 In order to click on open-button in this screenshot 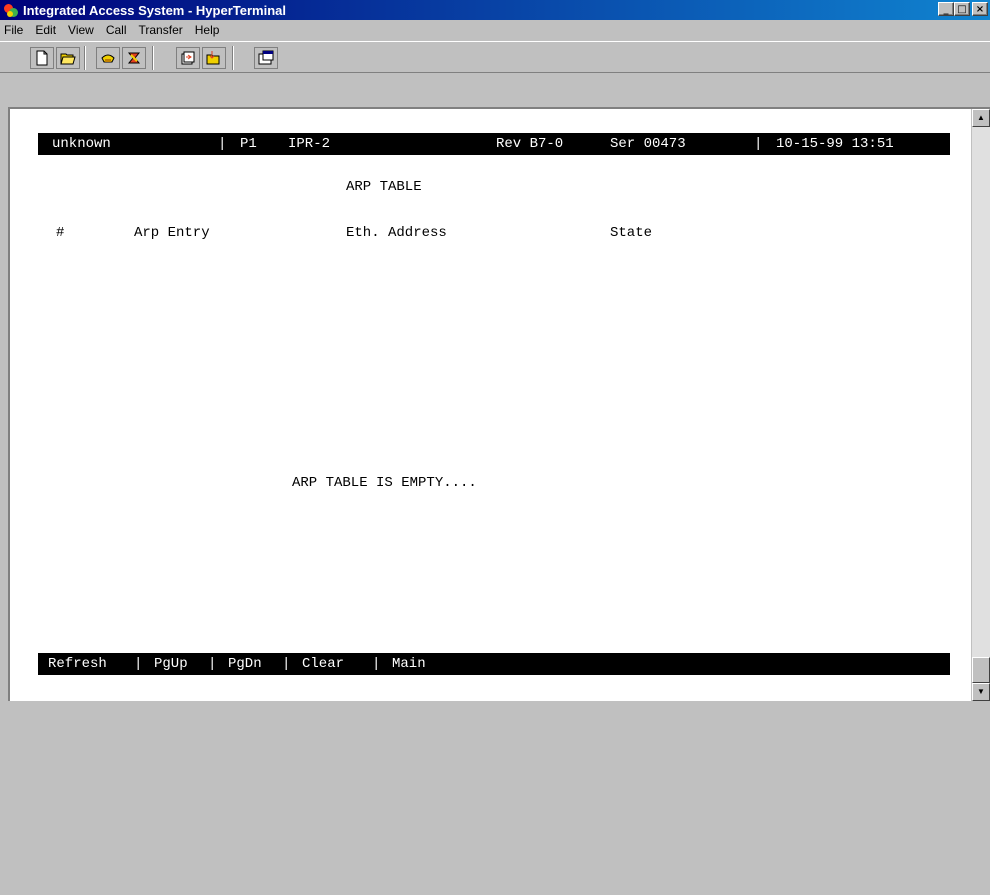, I will do `click(68, 58)`.